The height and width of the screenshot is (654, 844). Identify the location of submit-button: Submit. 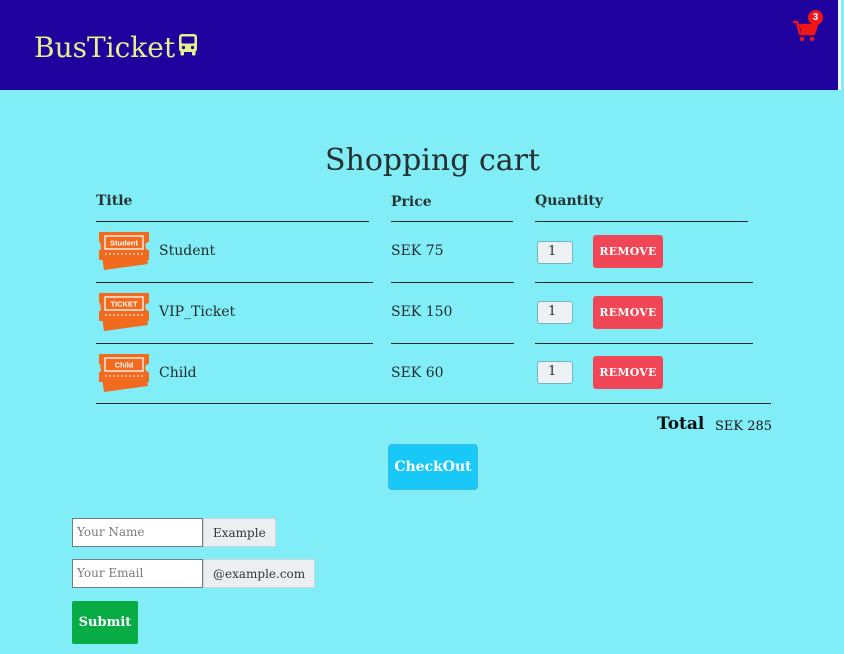
(105, 622).